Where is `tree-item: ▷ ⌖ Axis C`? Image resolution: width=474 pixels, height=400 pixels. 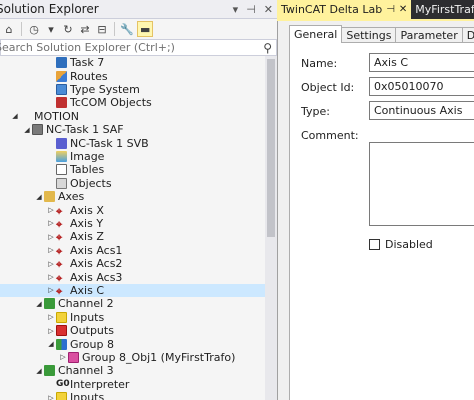 tree-item: ▷ ⌖ Axis C is located at coordinates (132, 290).